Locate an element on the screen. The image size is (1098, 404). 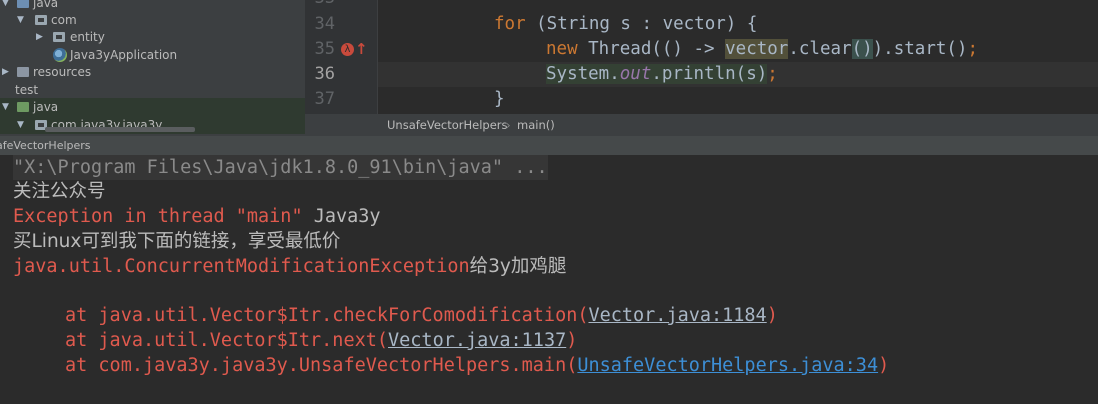
brace-match: () is located at coordinates (862, 49).